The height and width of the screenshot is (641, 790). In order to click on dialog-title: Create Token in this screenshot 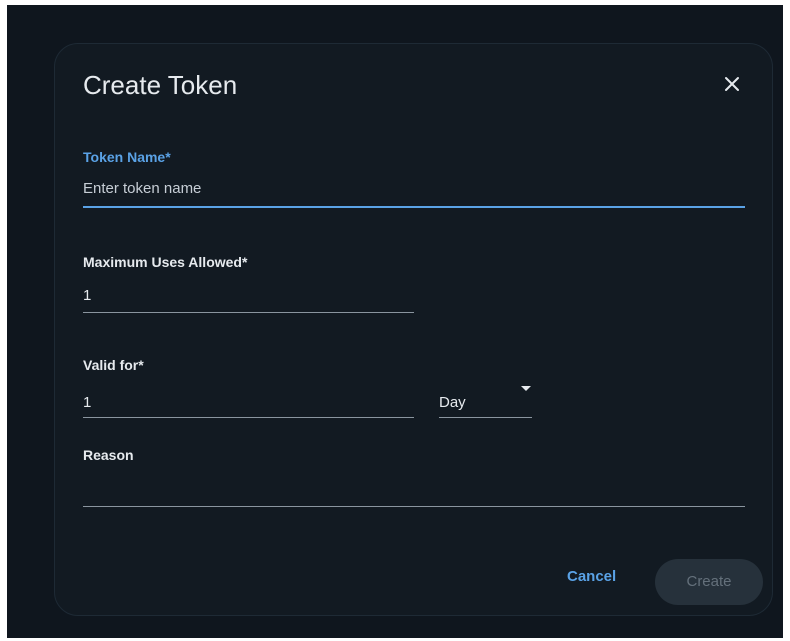, I will do `click(160, 85)`.